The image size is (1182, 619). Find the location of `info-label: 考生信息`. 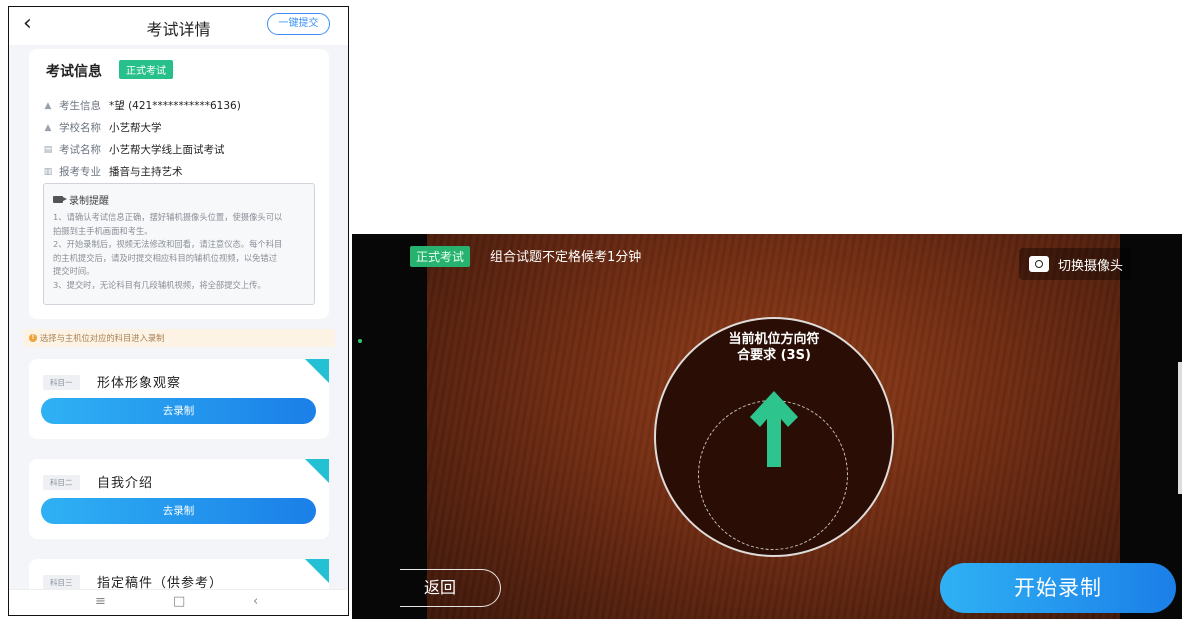

info-label: 考生信息 is located at coordinates (80, 106).